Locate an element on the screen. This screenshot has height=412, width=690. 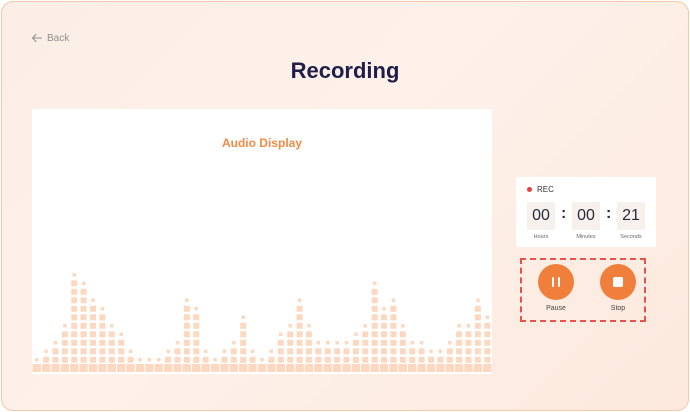
pause-button: Pause is located at coordinates (556, 288).